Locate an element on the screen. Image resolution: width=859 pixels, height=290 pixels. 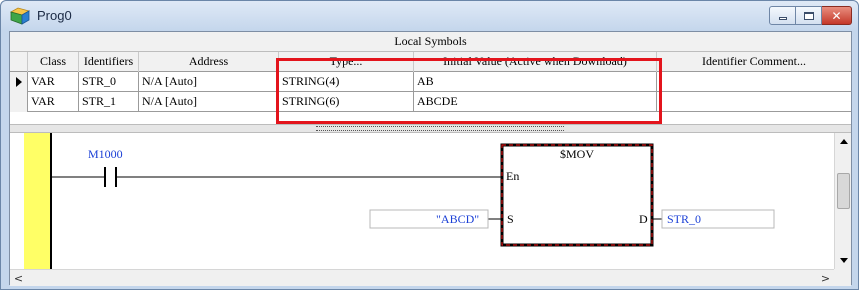
input-operand: "ABCD" is located at coordinates (457, 219).